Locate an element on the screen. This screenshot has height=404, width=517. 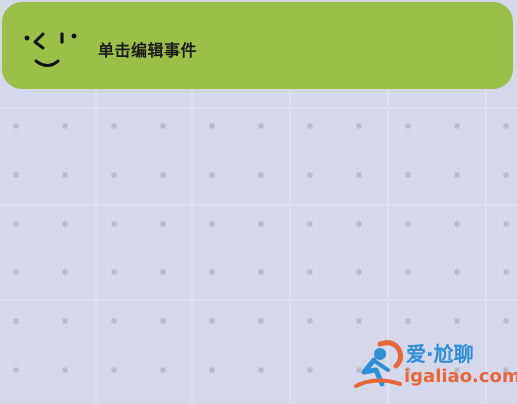
runner-logo-icon is located at coordinates (379, 364).